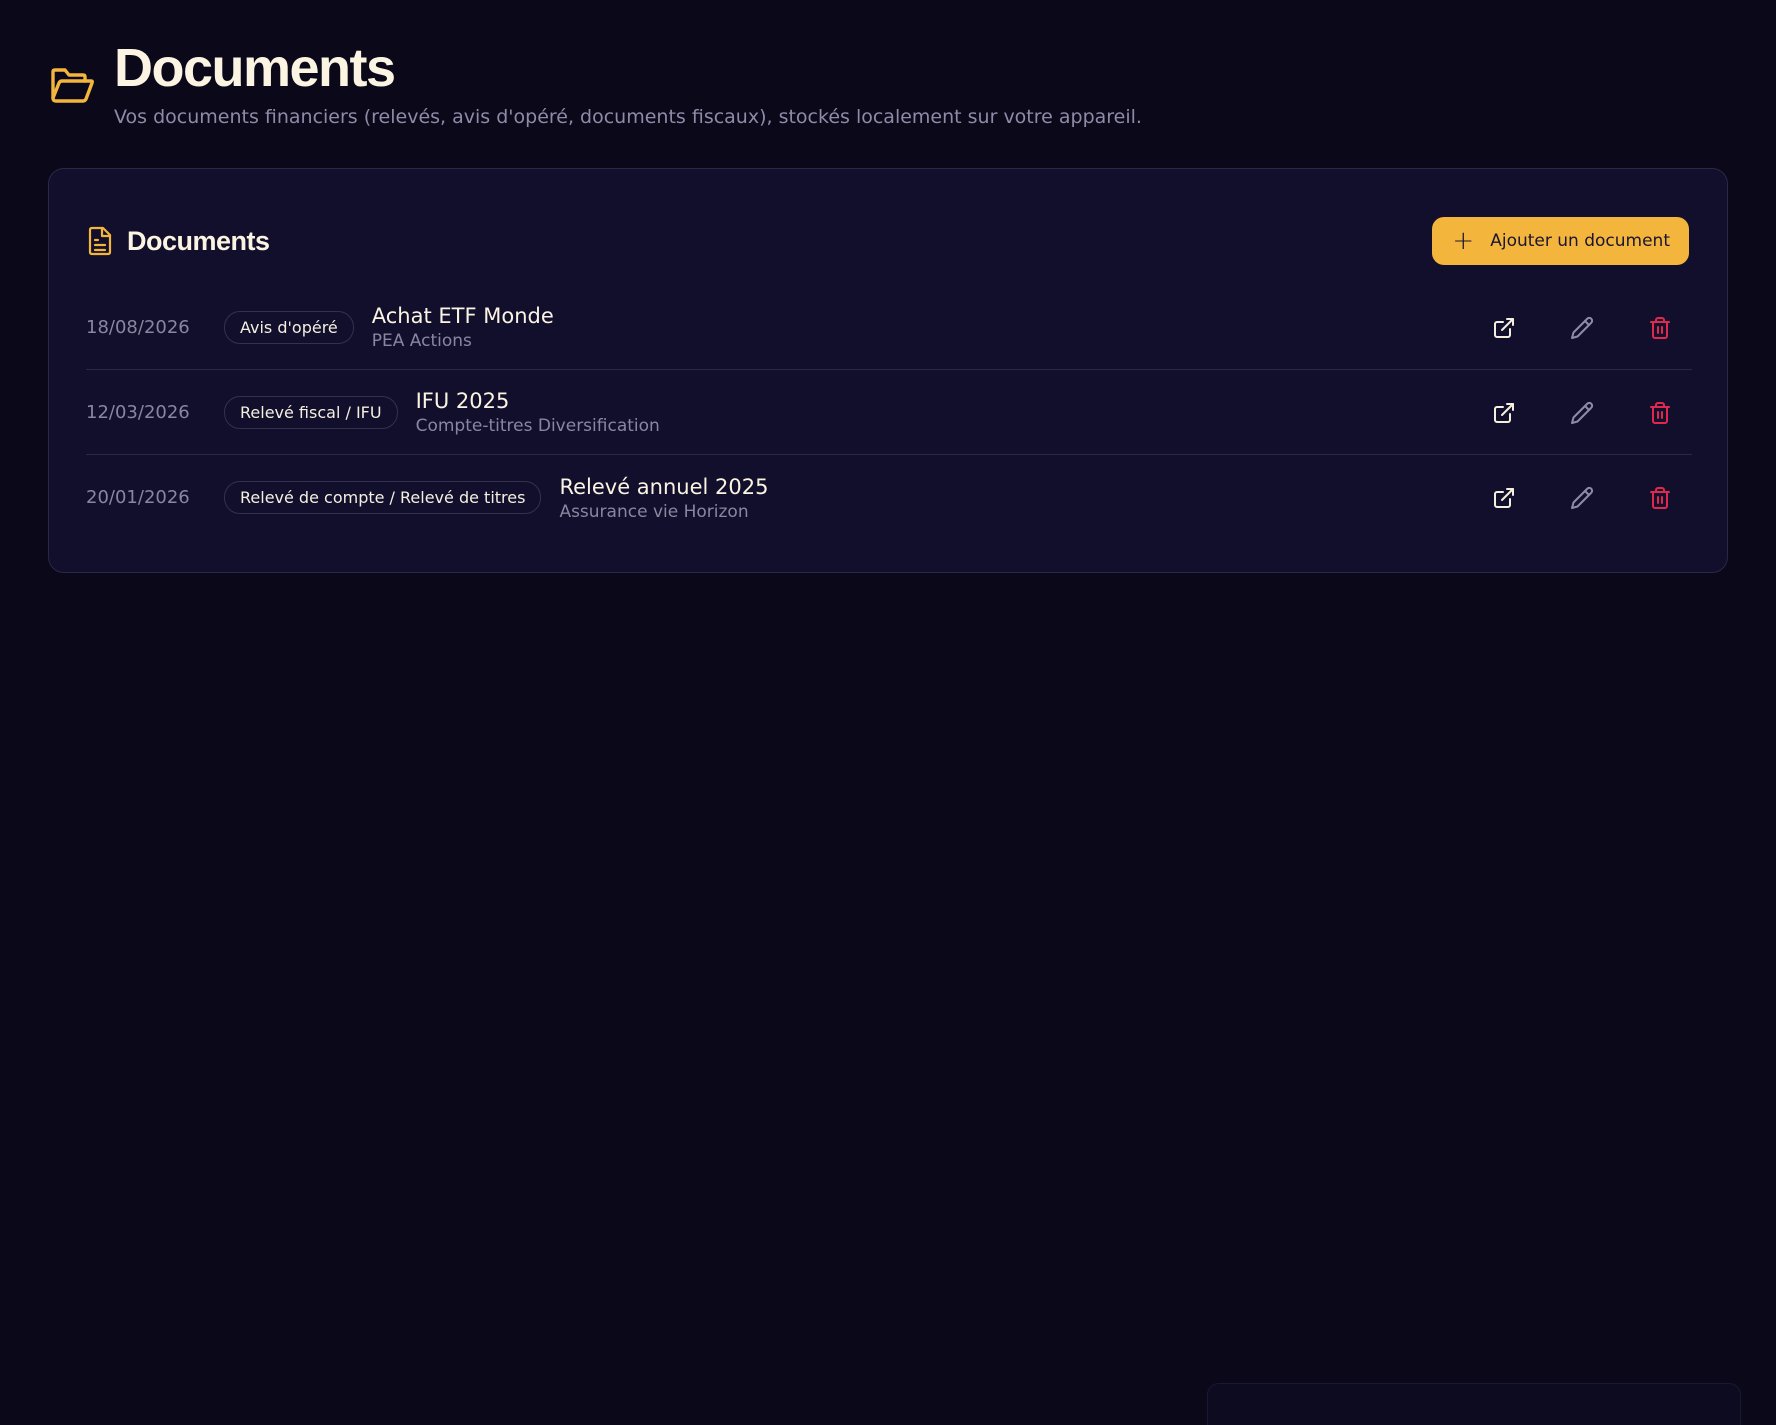 The height and width of the screenshot is (1425, 1776). I want to click on document-date: 12/03/2026, so click(138, 412).